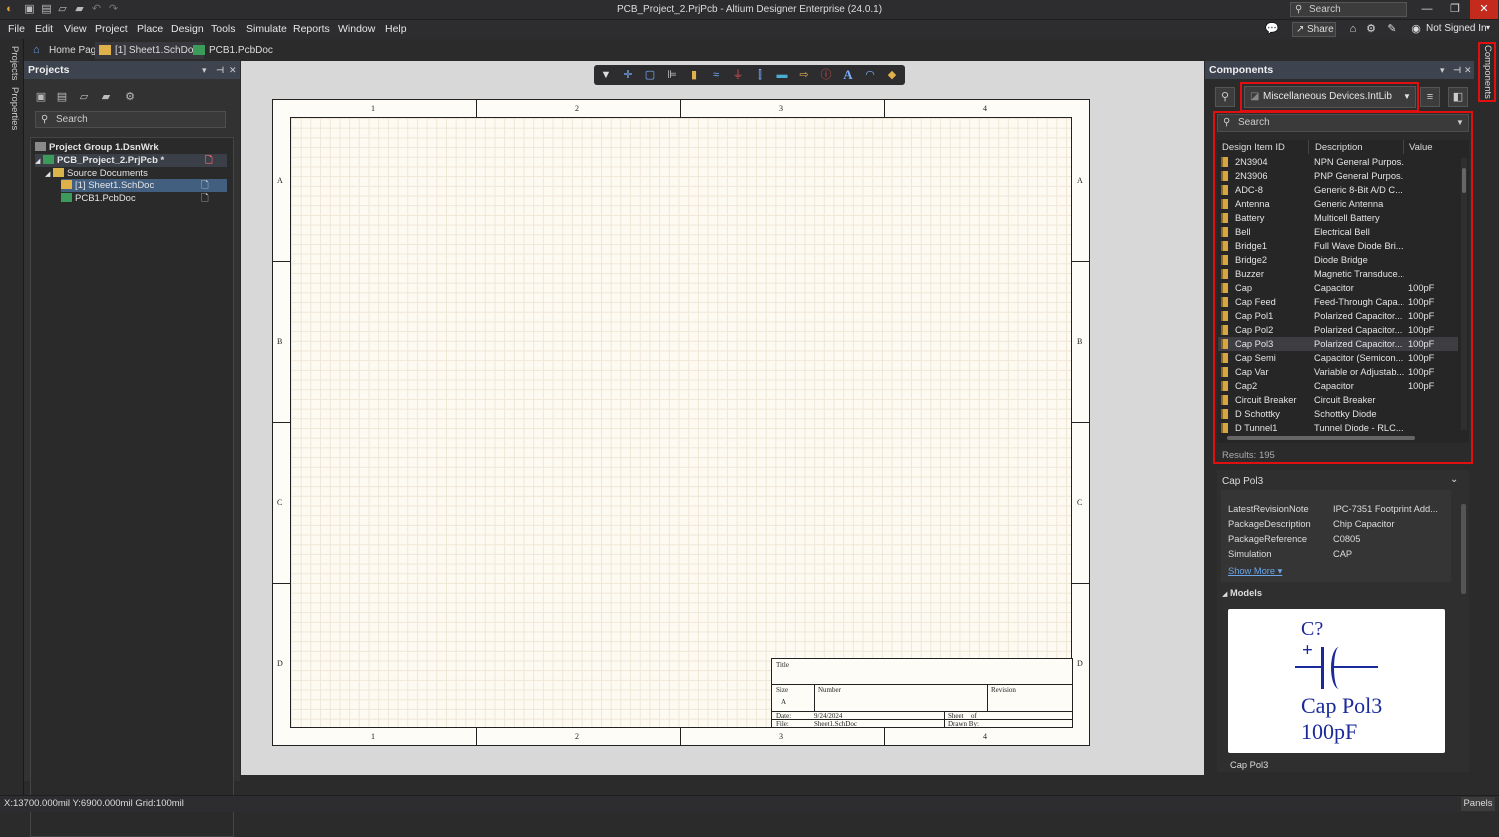 Image resolution: width=1499 pixels, height=837 pixels. Describe the element at coordinates (1338, 344) in the screenshot. I see `component-row: Cap Pol3 Polarized Capacitor... 100pF` at that location.